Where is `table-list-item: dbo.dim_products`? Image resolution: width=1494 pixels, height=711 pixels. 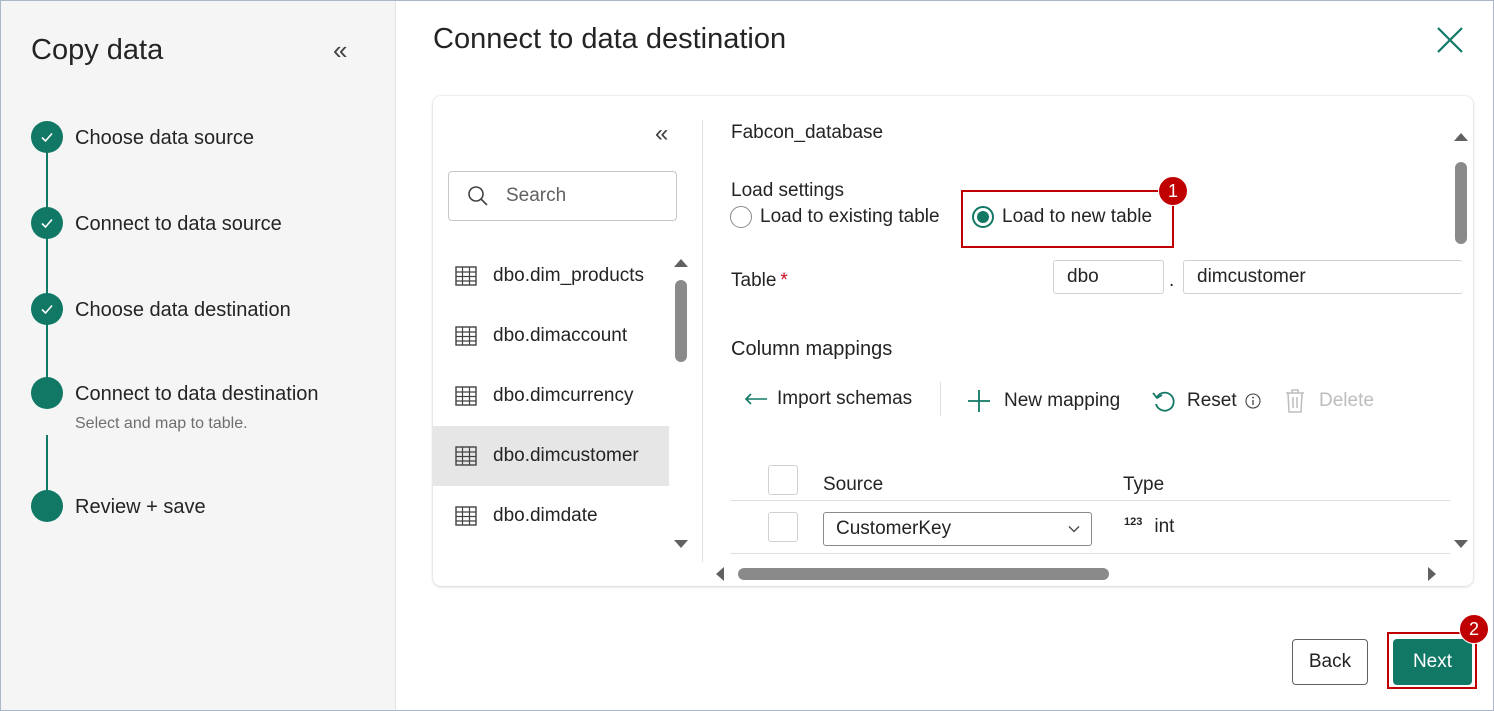 table-list-item: dbo.dim_products is located at coordinates (551, 276).